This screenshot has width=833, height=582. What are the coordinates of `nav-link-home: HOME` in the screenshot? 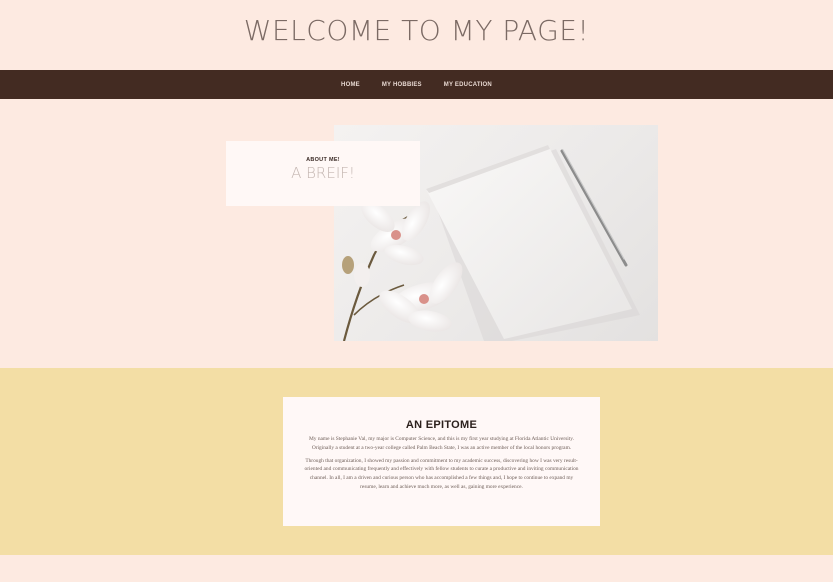 It's located at (350, 85).